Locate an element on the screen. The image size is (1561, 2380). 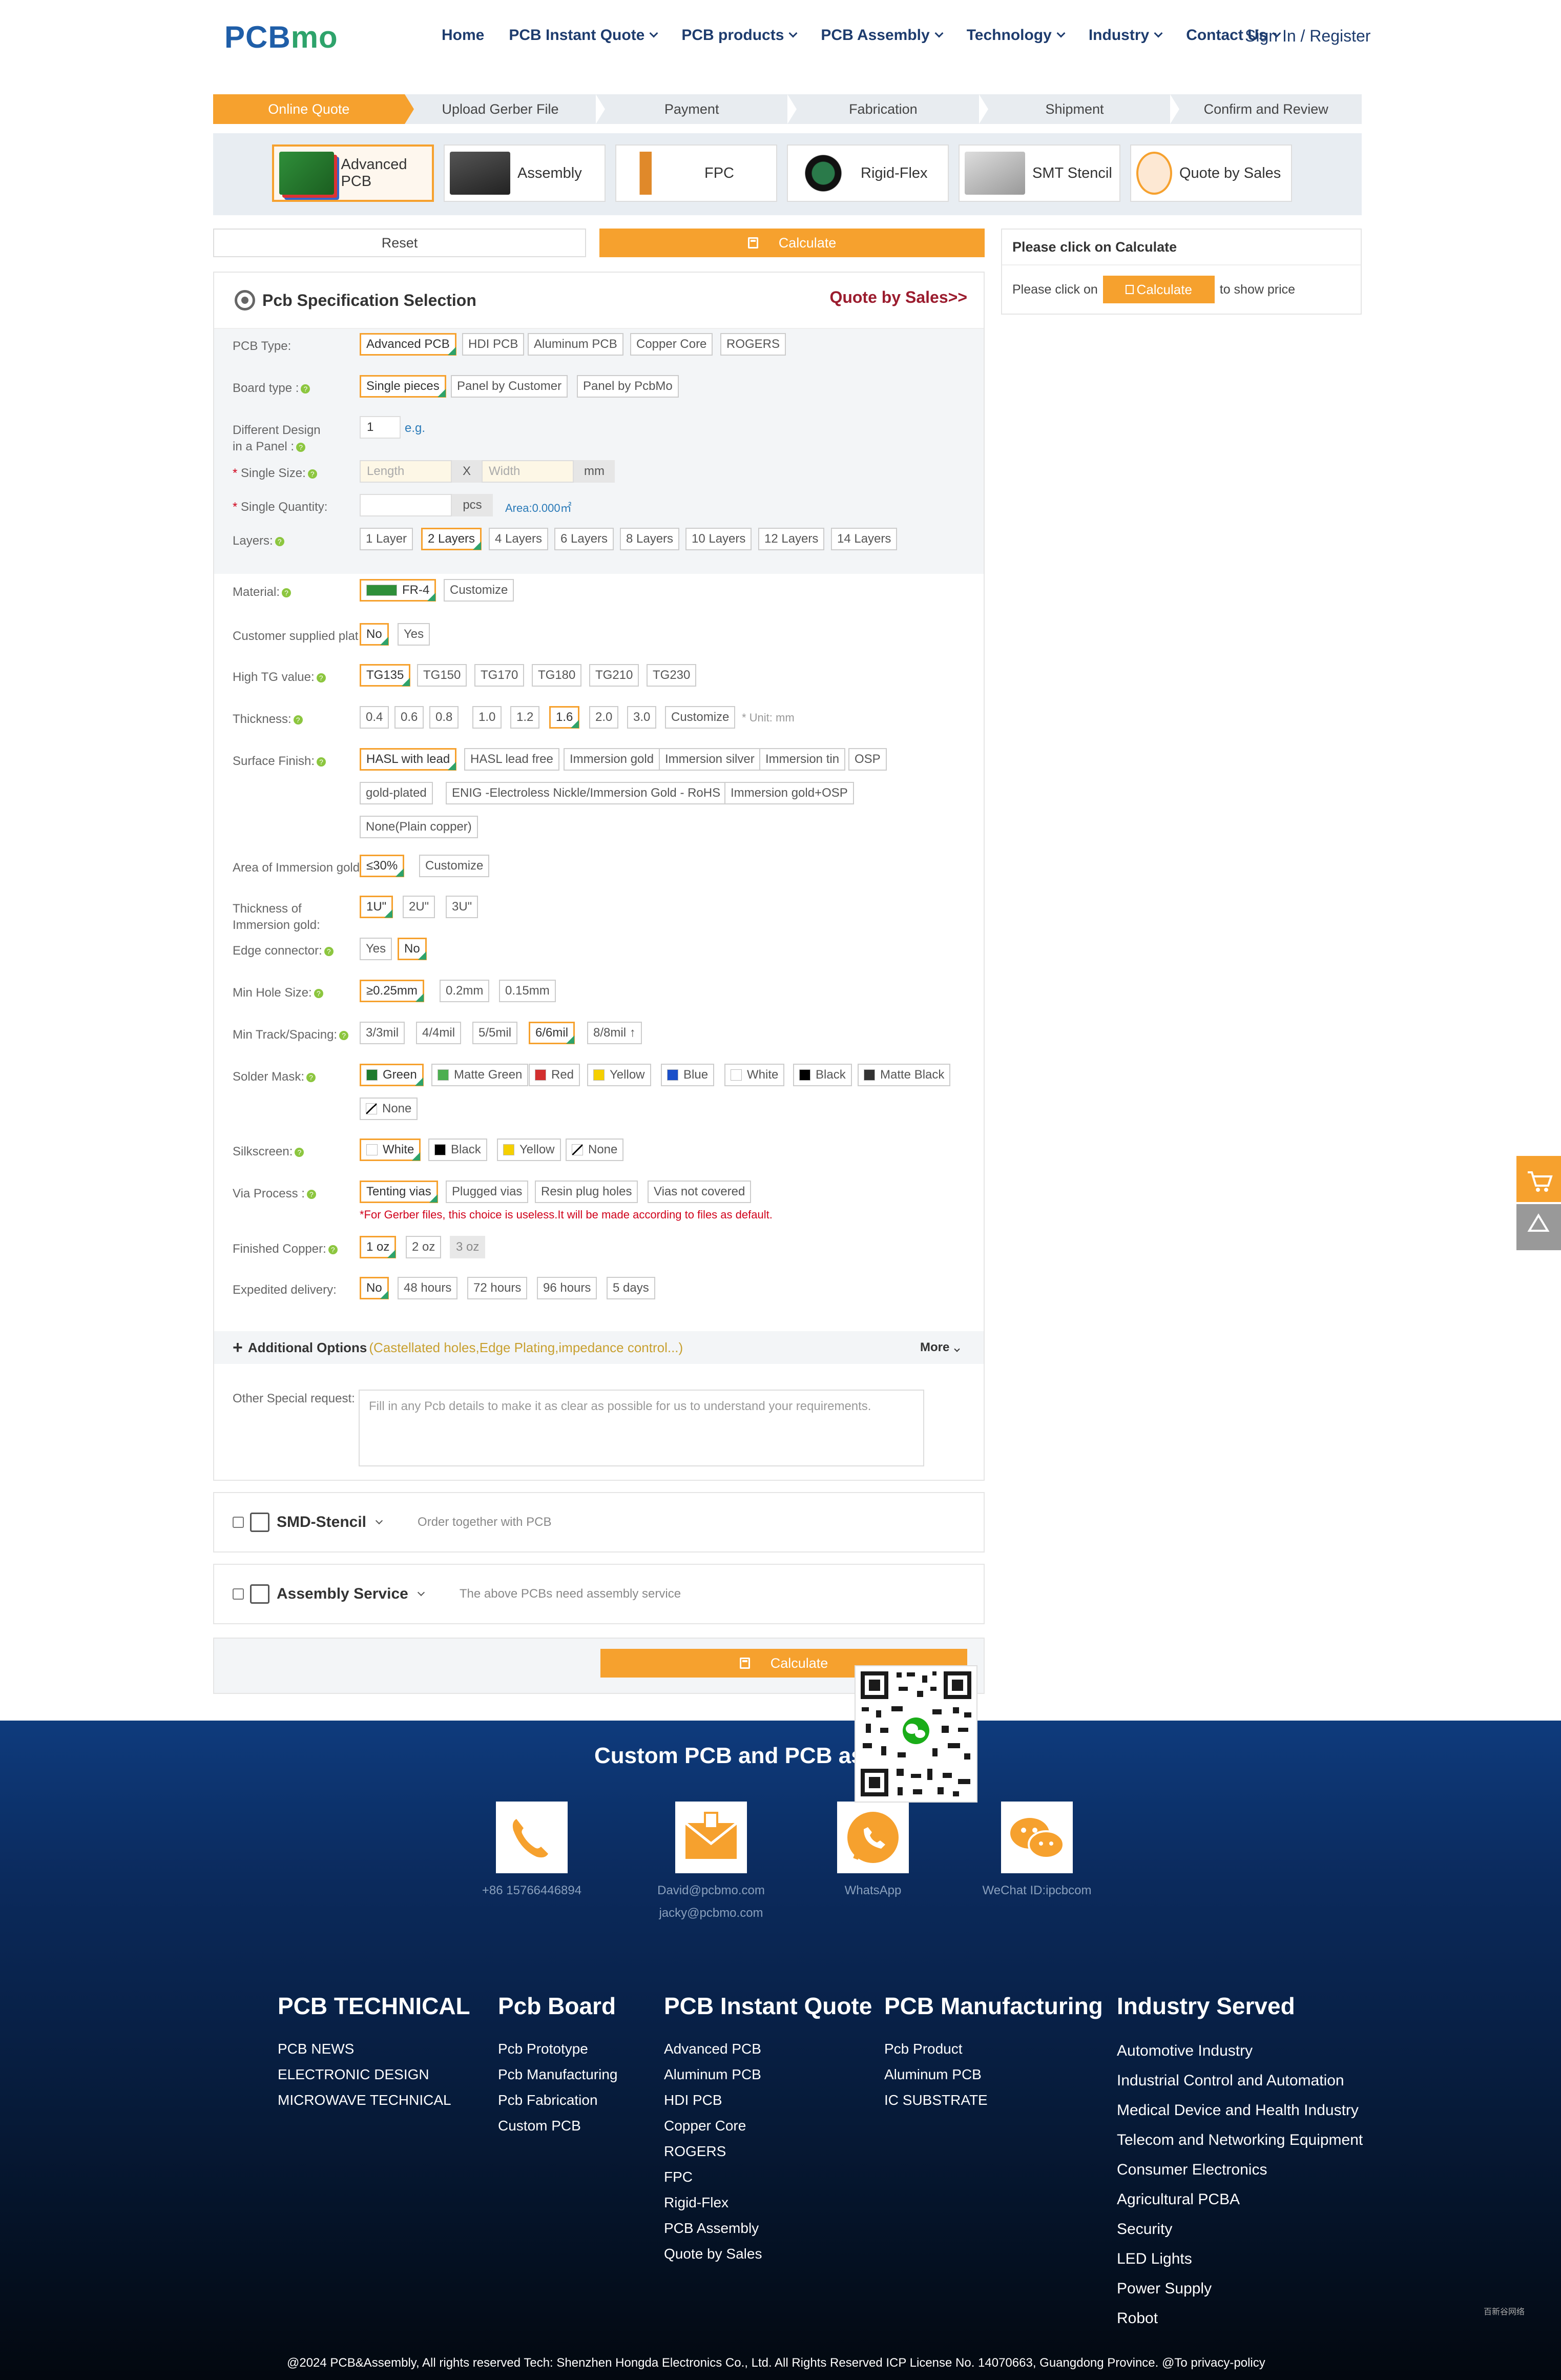
solder-matte-black: Matte Black is located at coordinates (904, 1075).